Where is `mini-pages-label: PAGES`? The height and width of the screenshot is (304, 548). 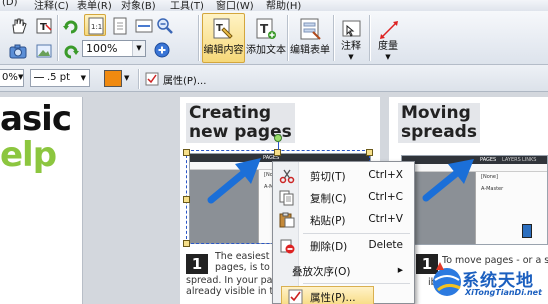 mini-pages-label: PAGES is located at coordinates (488, 160).